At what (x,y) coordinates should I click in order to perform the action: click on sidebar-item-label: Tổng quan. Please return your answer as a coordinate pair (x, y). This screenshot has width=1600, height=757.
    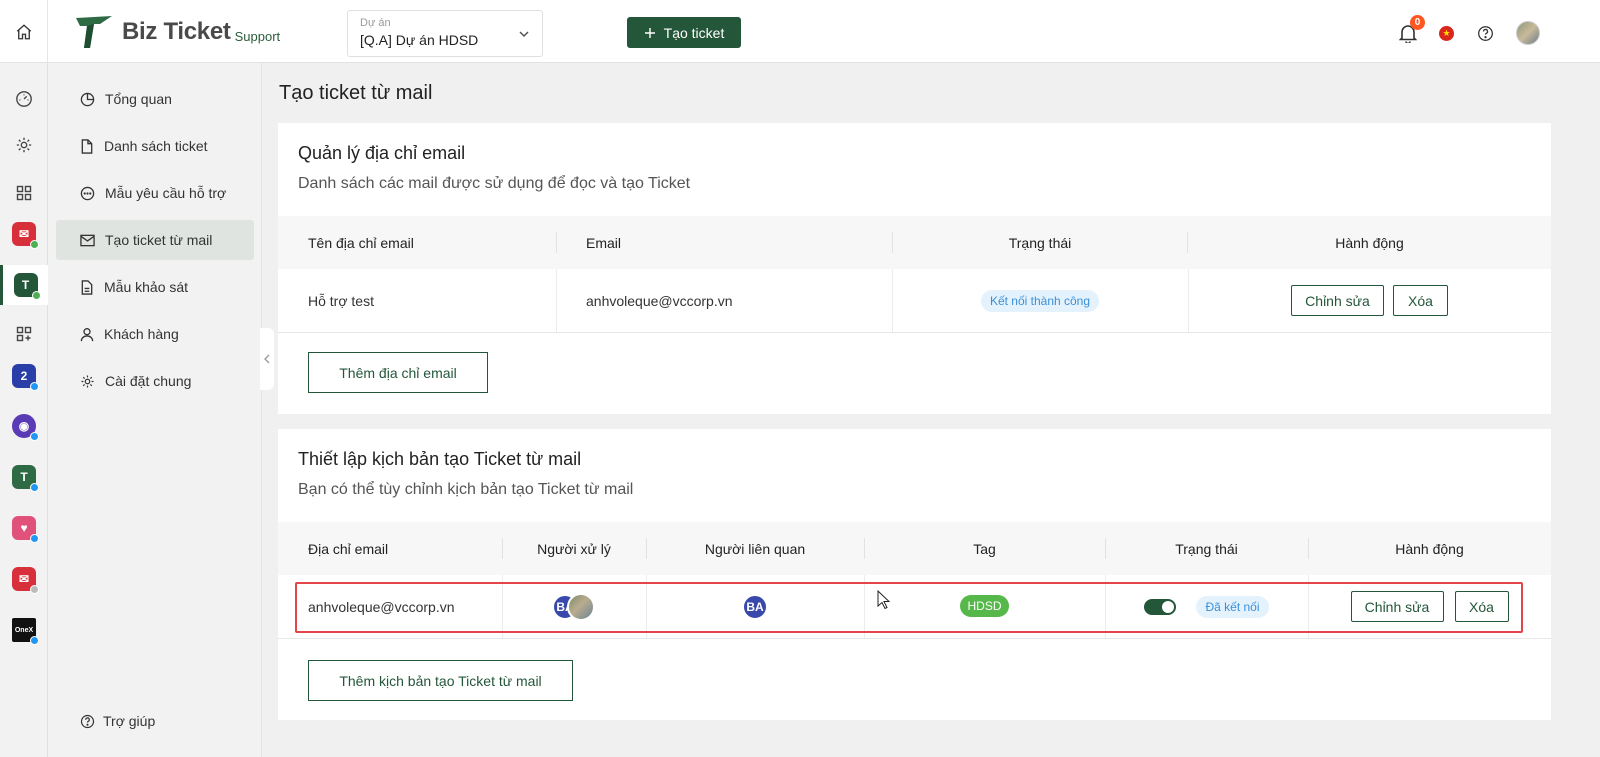
    Looking at the image, I should click on (138, 99).